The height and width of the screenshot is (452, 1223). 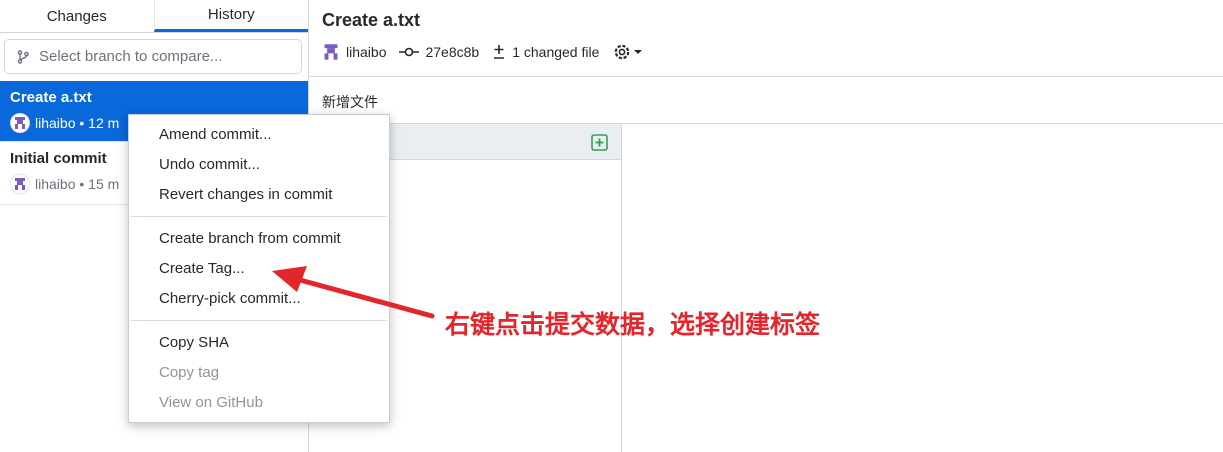 I want to click on commit-title: Create a.txt, so click(x=51, y=97).